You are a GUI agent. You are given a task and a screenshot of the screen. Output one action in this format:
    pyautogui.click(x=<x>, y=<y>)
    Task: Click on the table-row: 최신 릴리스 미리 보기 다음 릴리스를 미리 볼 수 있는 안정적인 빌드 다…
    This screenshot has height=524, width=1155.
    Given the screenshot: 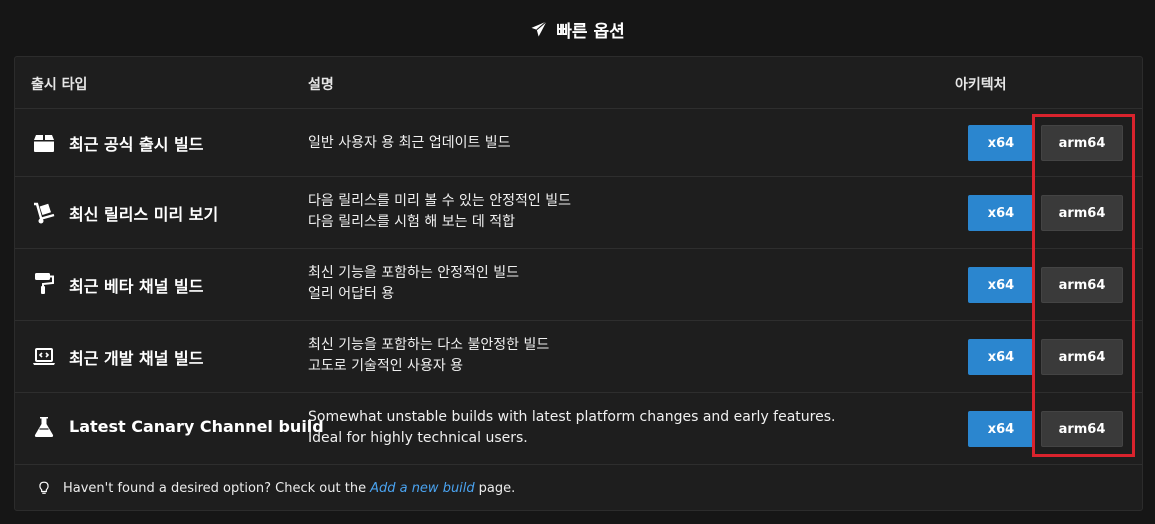 What is the action you would take?
    pyautogui.click(x=578, y=213)
    